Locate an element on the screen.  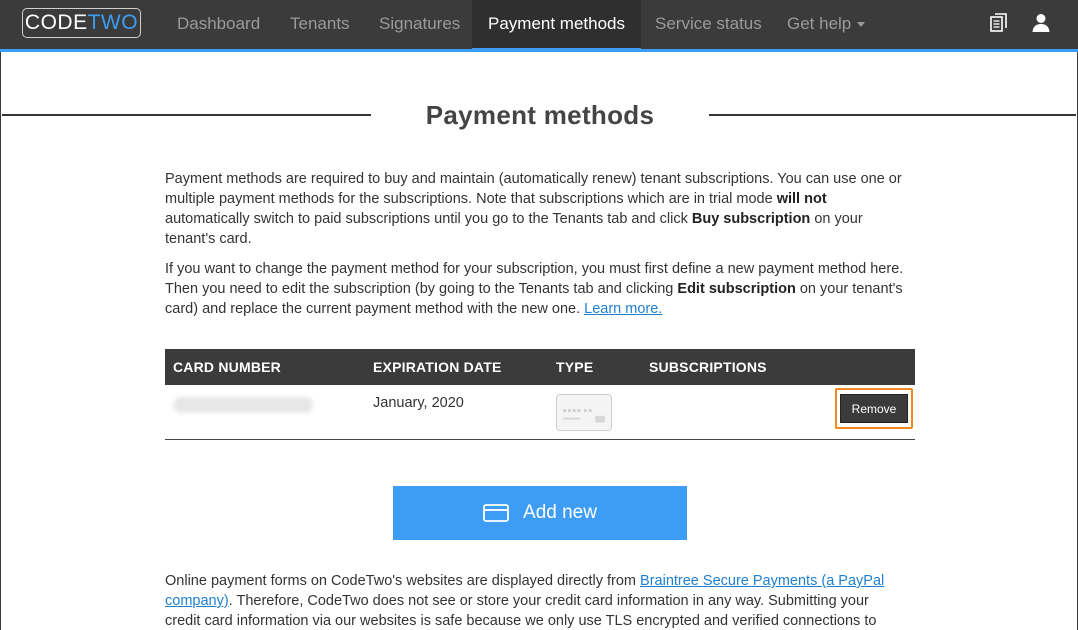
nav-get-help: Get help is located at coordinates (826, 24).